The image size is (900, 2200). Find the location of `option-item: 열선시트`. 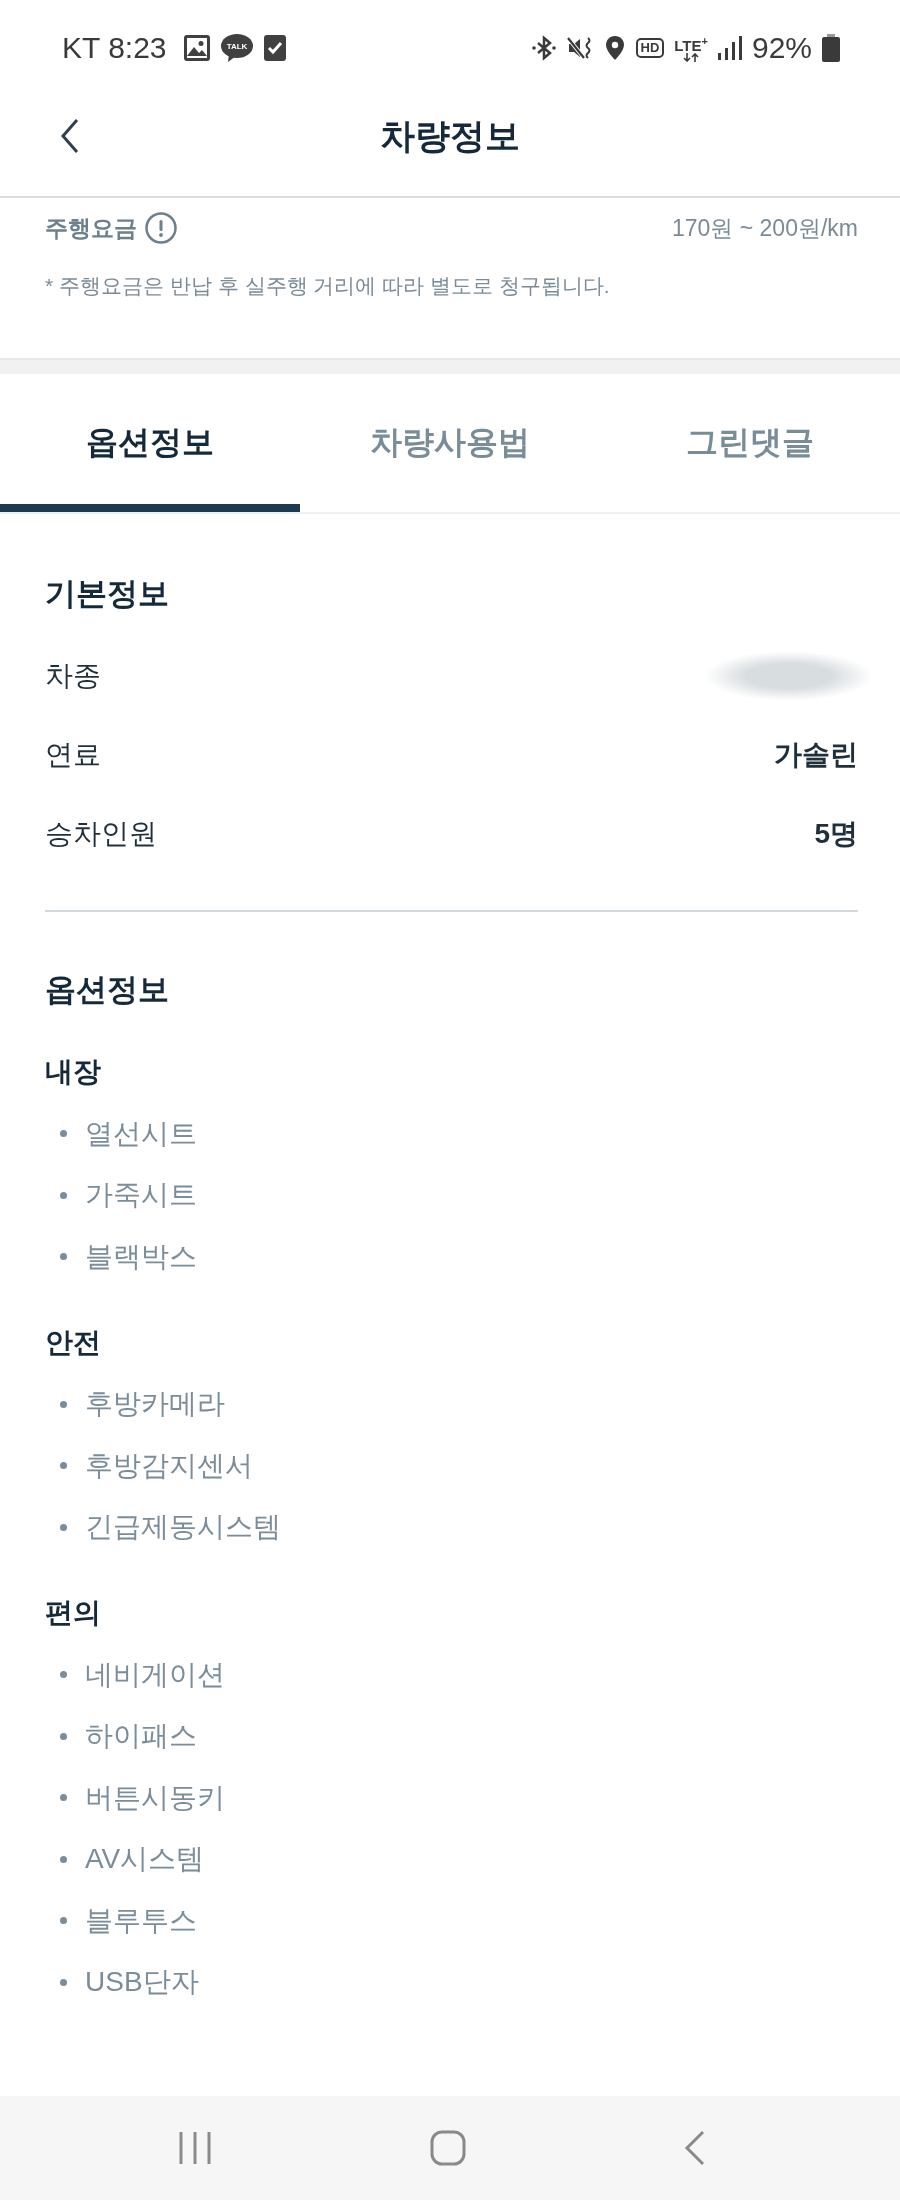

option-item: 열선시트 is located at coordinates (141, 1133).